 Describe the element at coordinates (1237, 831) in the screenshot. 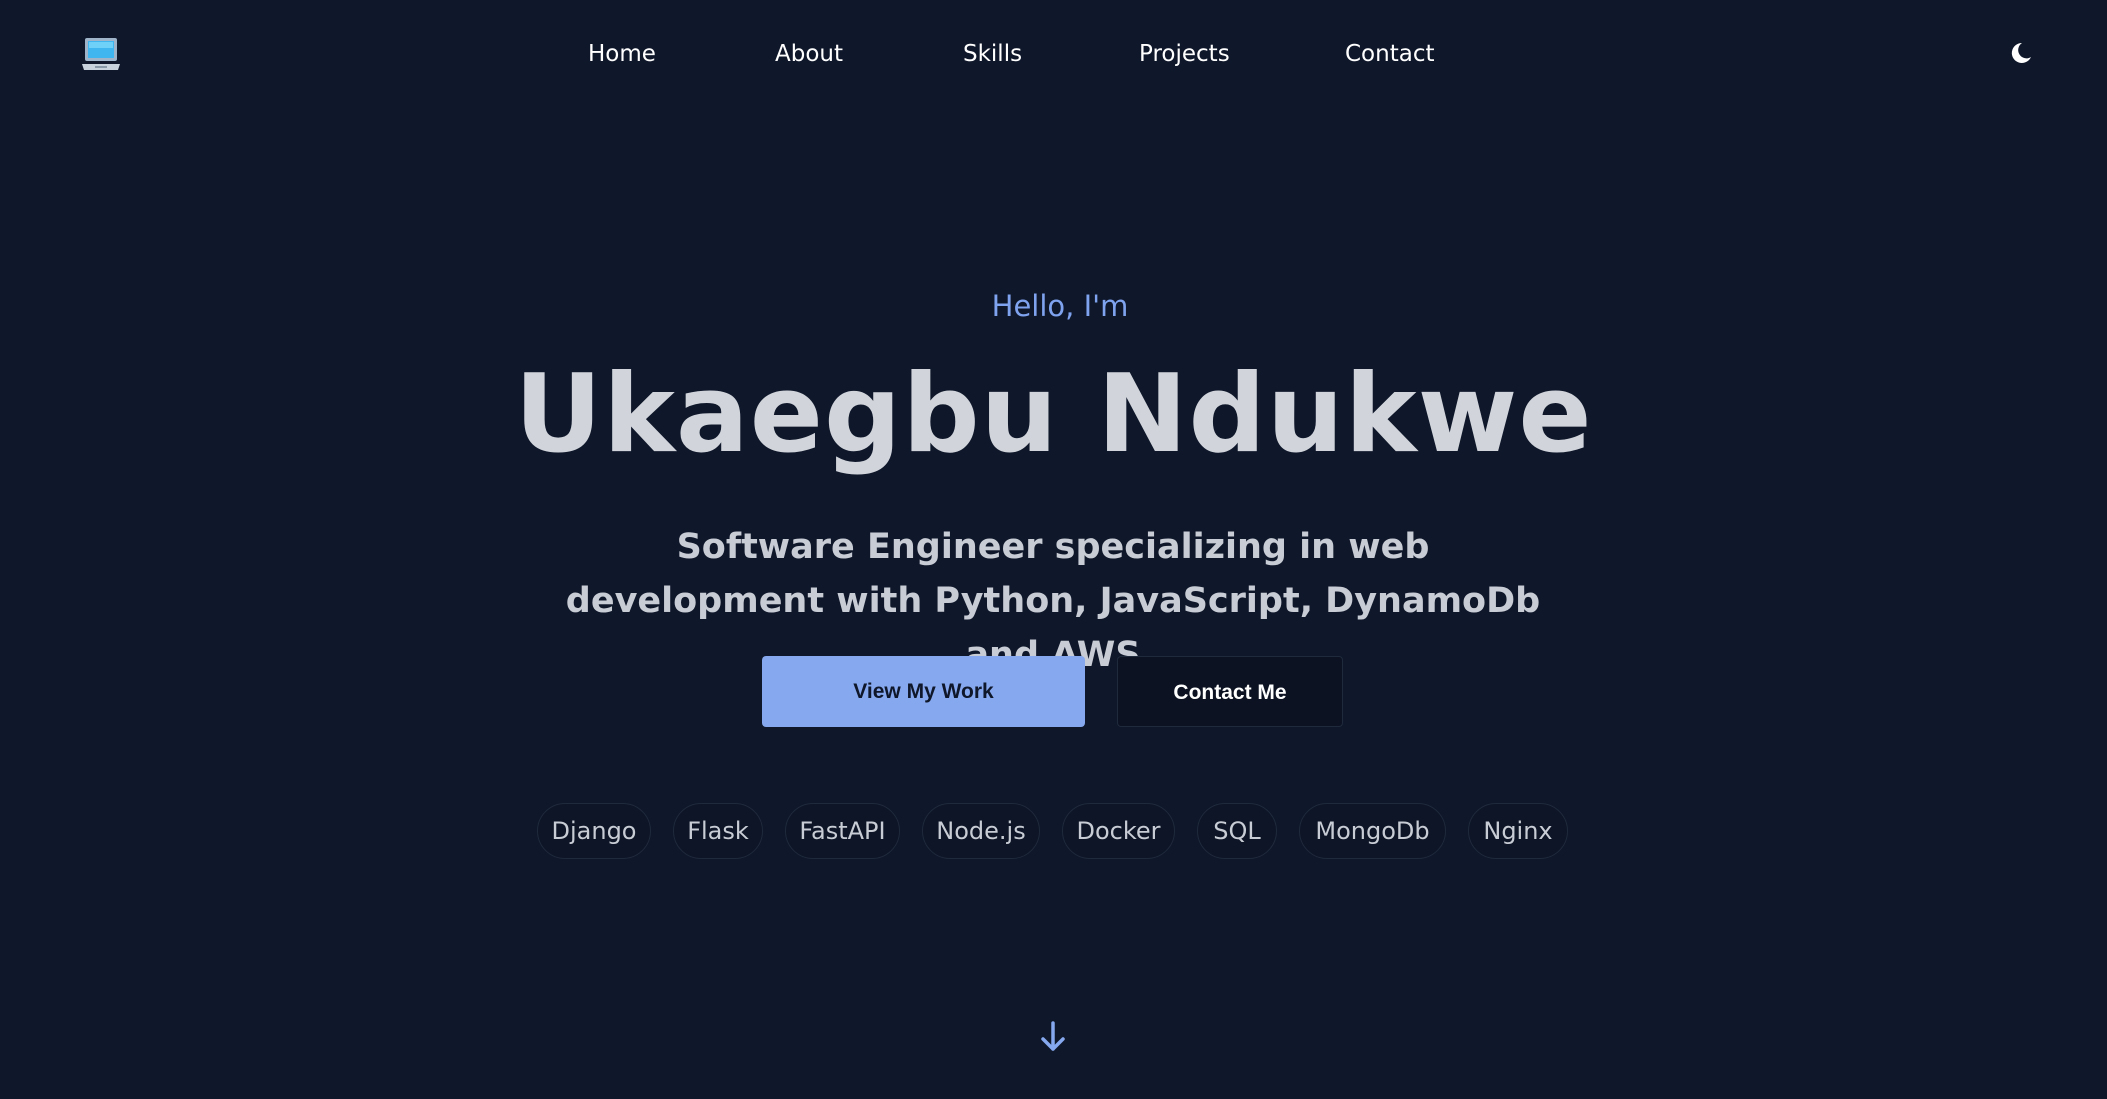

I see `skill-tag-sql: SQL` at that location.